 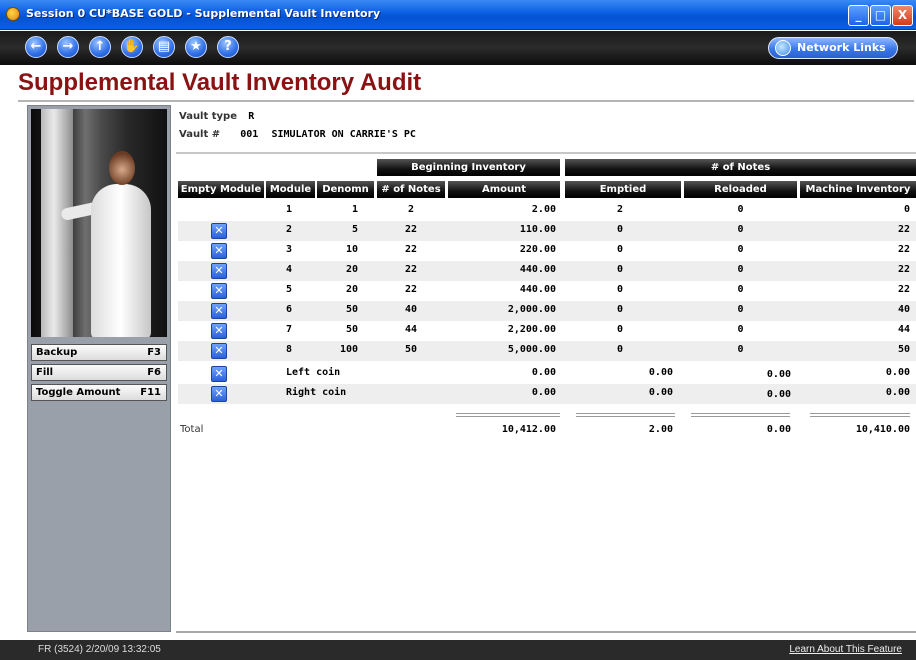 I want to click on maximize-button: □, so click(x=880, y=15).